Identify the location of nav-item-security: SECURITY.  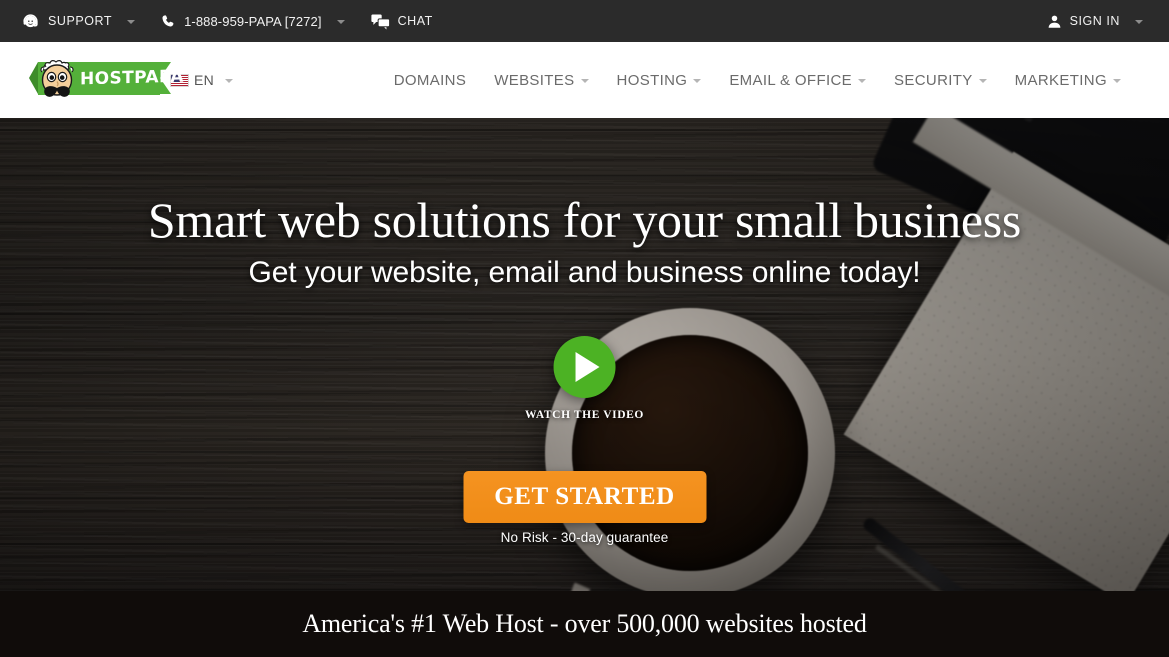
(940, 80).